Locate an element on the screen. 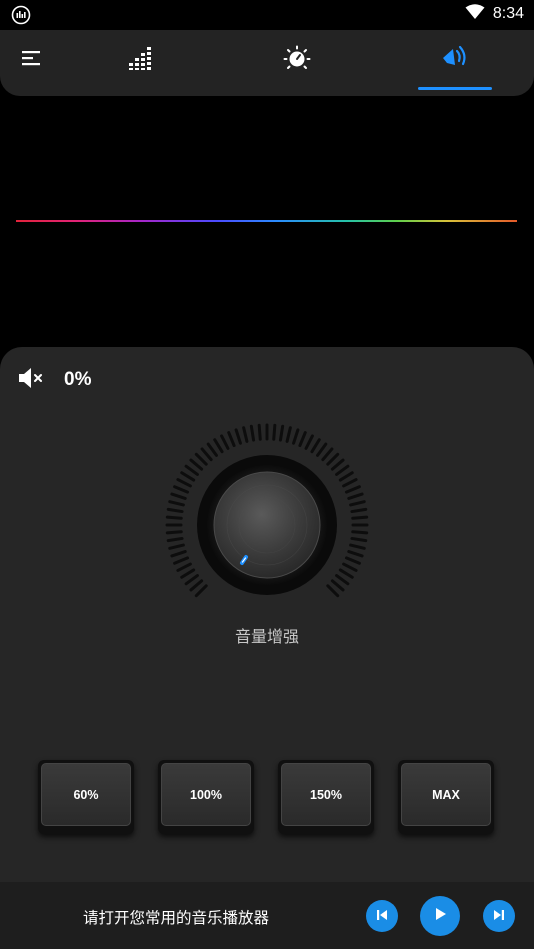  preset-max-button: MAX is located at coordinates (446, 797).